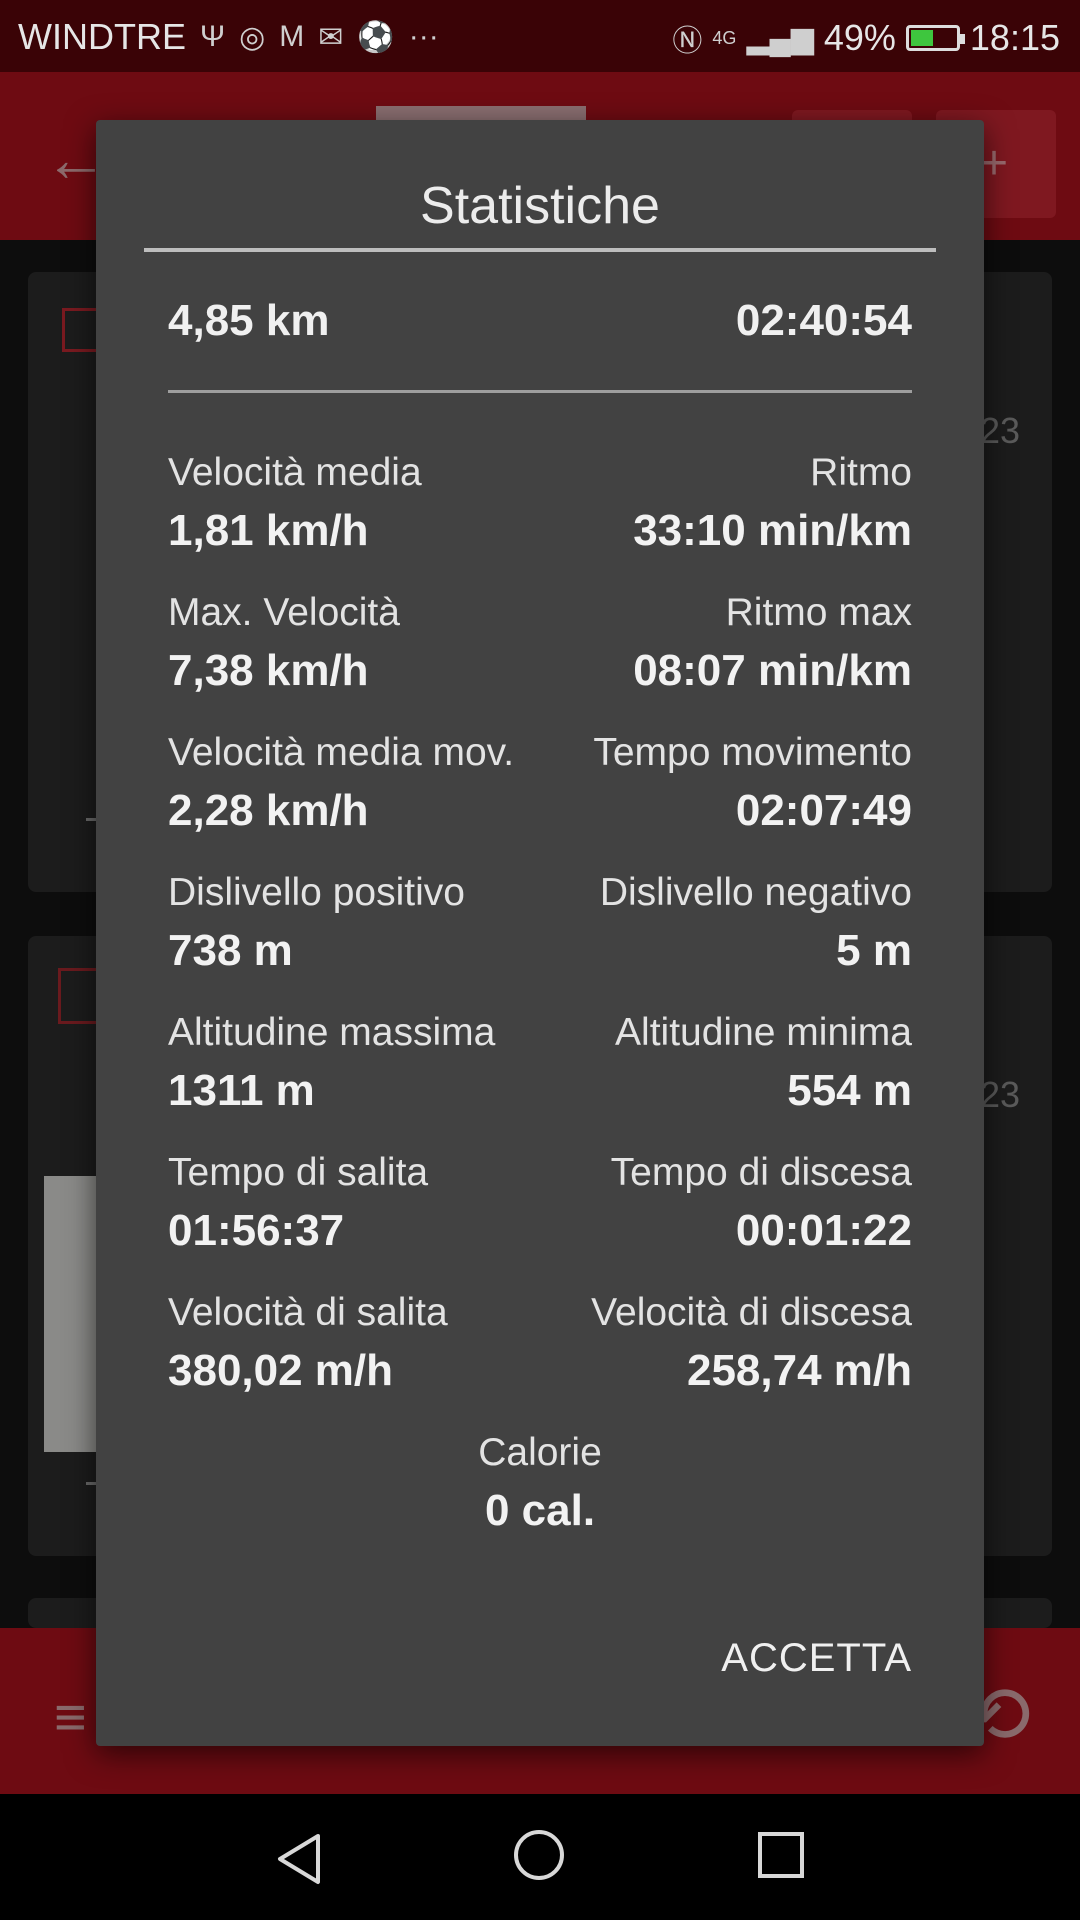 The width and height of the screenshot is (1080, 1920). Describe the element at coordinates (102, 36) in the screenshot. I see `carrier-name: WINDTRE` at that location.